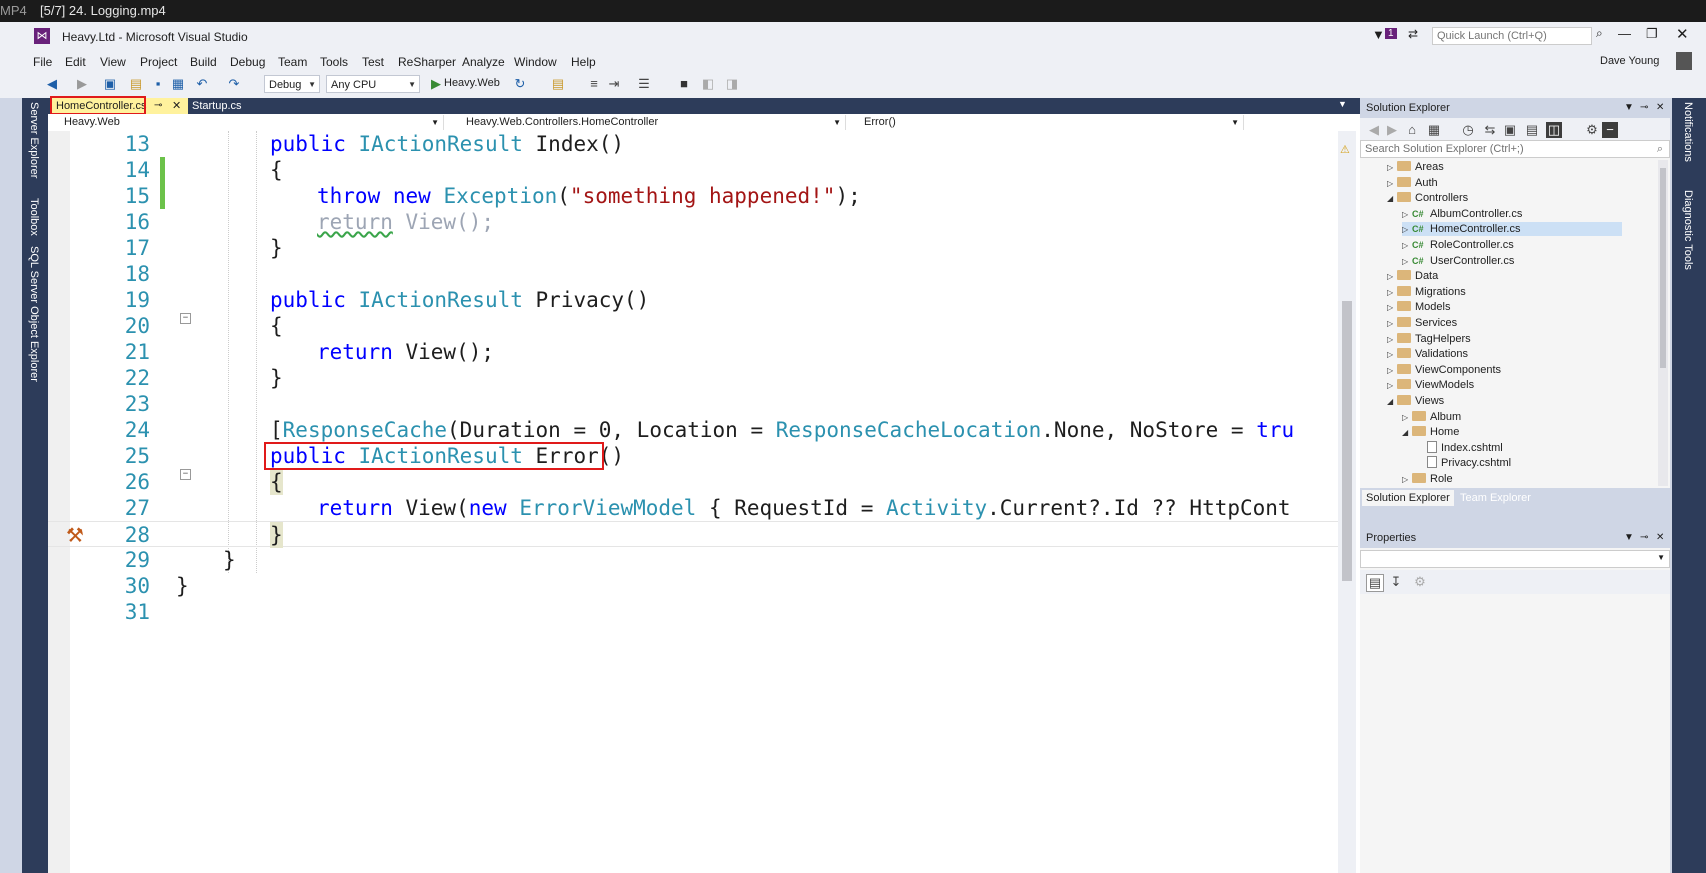  I want to click on solution-search-input: Search Solution Explorer (Ctrl+;) ⌕, so click(1515, 149).